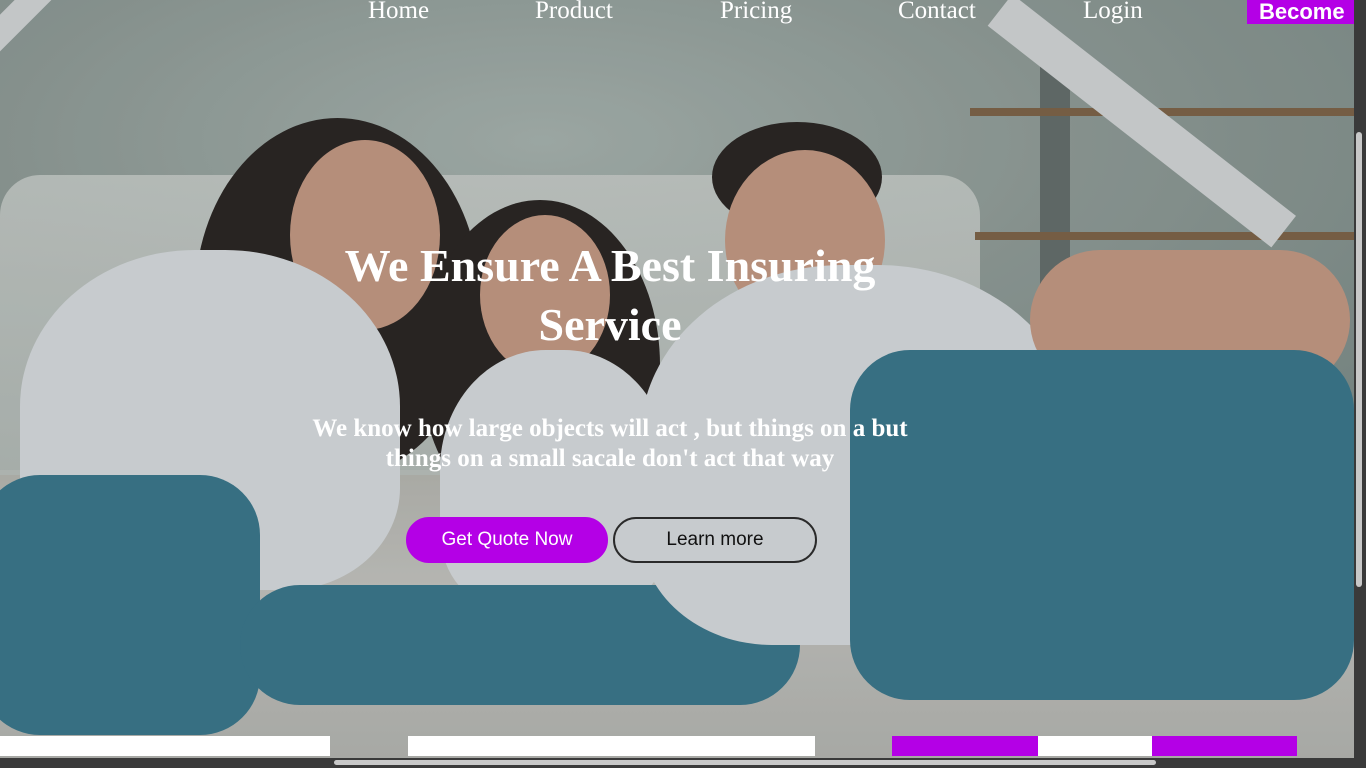  Describe the element at coordinates (1359, 359) in the screenshot. I see `vertical-scrollbar-thumb` at that location.